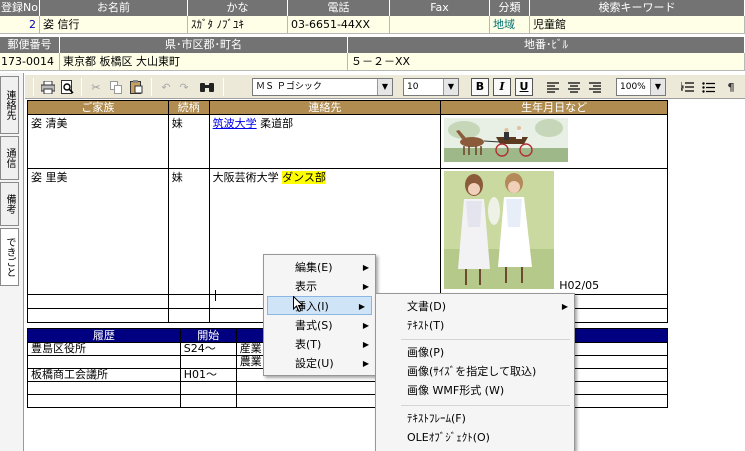 The image size is (745, 451). I want to click on print-preview-icon, so click(67, 87).